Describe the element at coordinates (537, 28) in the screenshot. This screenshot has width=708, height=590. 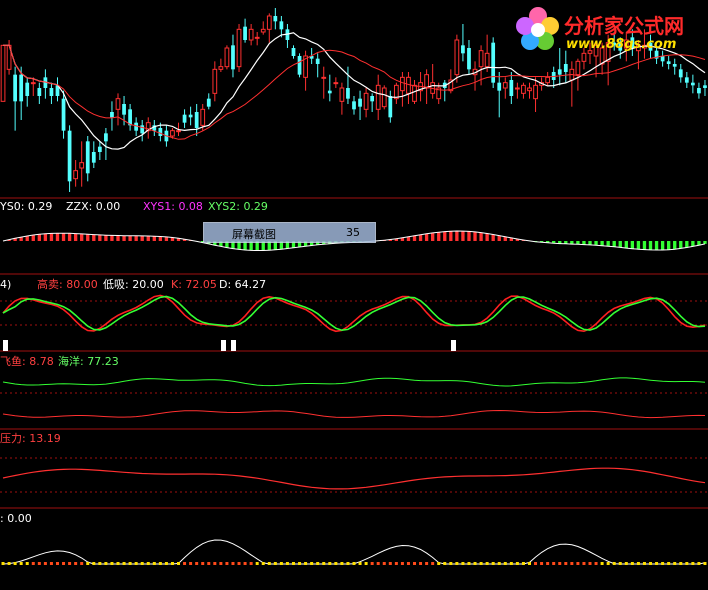
I see `flower-icon` at that location.